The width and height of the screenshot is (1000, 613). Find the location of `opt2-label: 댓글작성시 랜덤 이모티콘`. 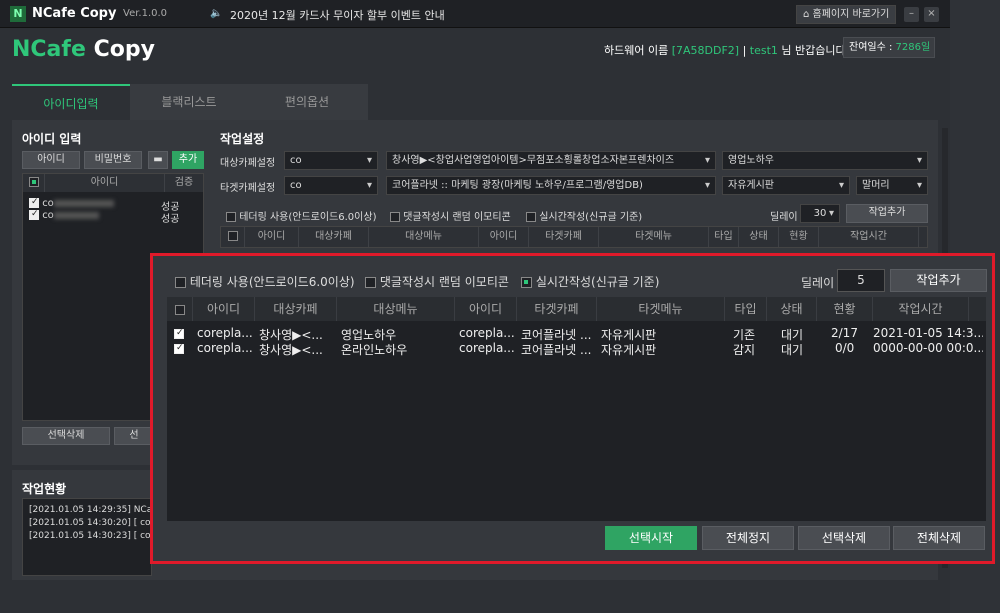

opt2-label: 댓글작성시 랜덤 이모티콘 is located at coordinates (457, 217).